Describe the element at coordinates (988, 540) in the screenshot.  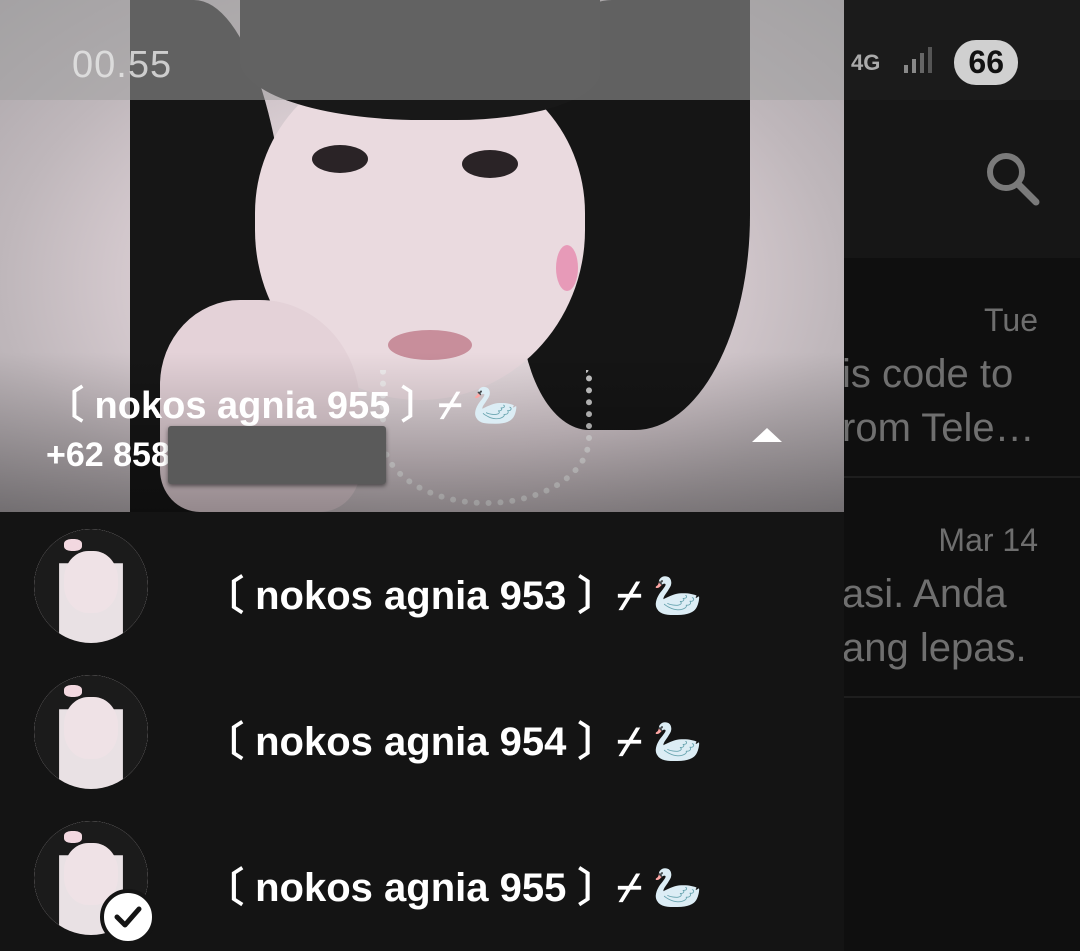
I see `chat-date: Mar 14` at that location.